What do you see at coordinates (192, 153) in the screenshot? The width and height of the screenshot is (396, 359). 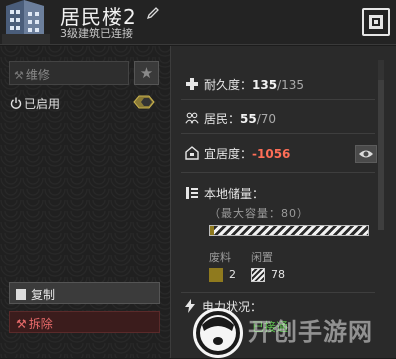 I see `house-icon` at bounding box center [192, 153].